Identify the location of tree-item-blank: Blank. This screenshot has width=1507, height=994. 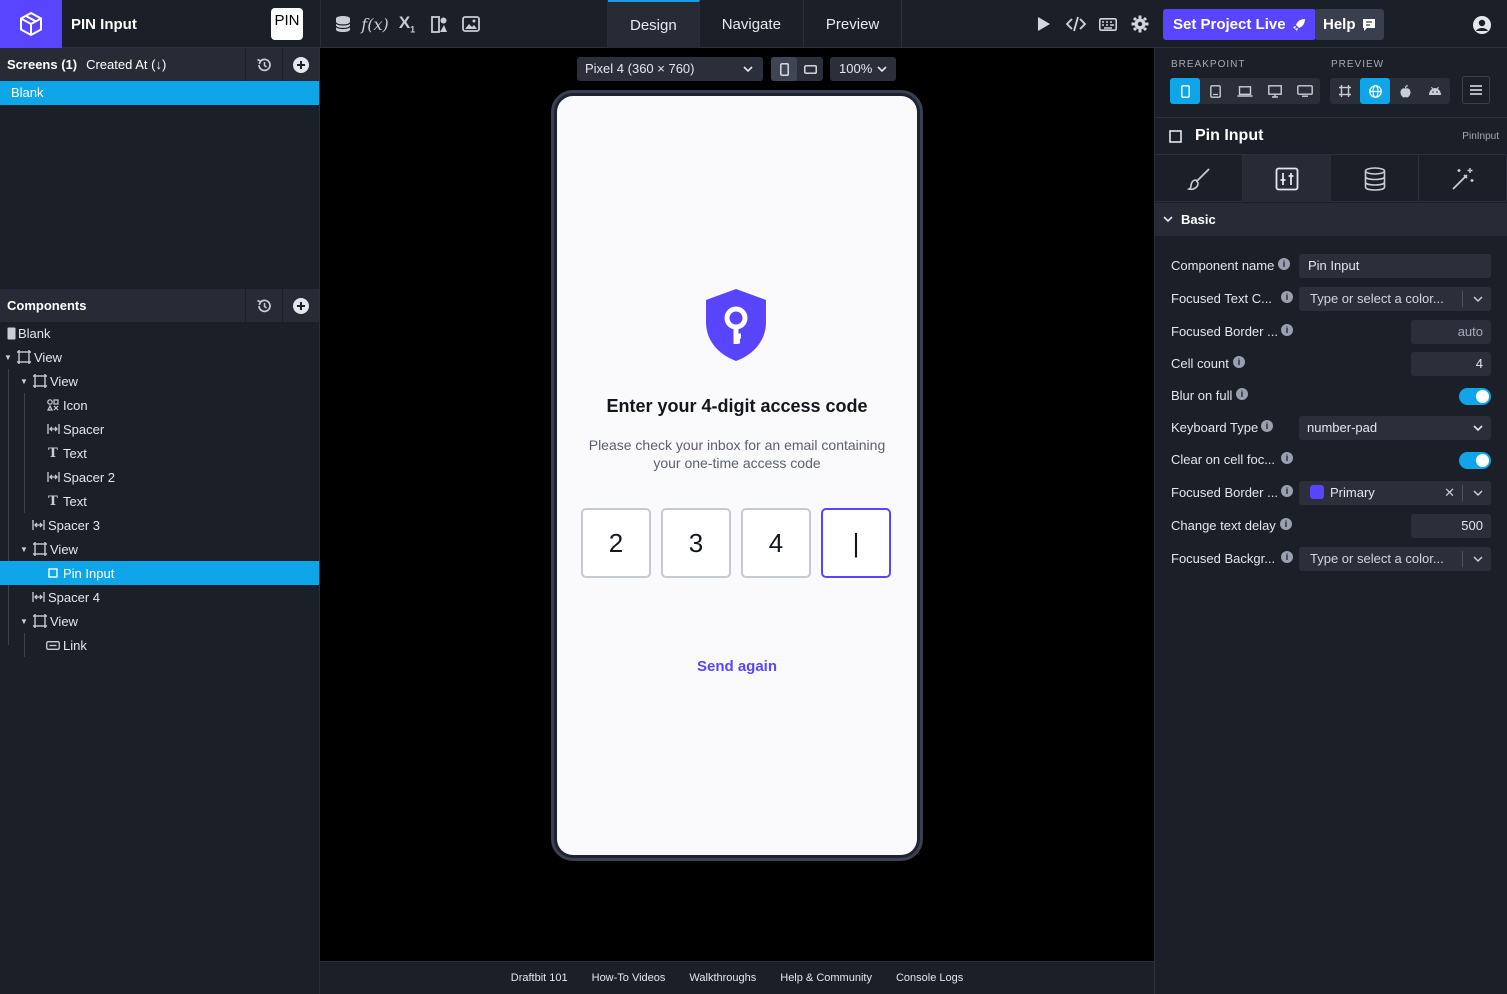
(159, 333).